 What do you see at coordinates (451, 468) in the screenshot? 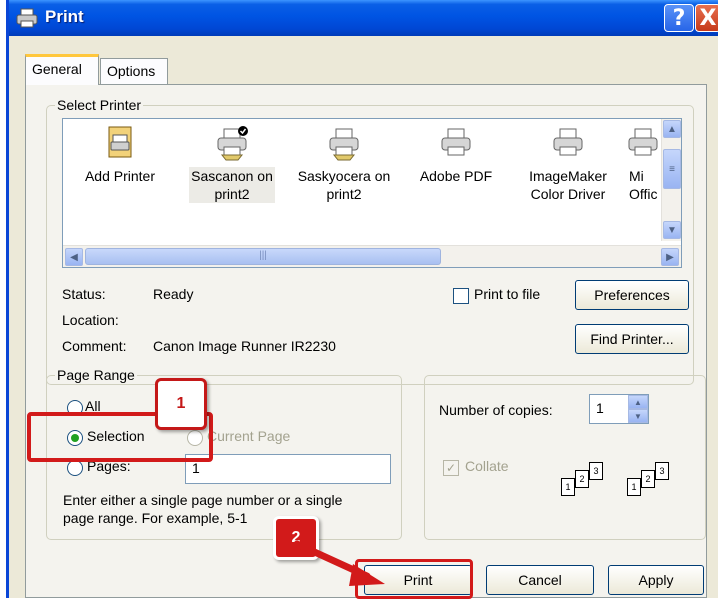
I see `collate-checkbox: ✓` at bounding box center [451, 468].